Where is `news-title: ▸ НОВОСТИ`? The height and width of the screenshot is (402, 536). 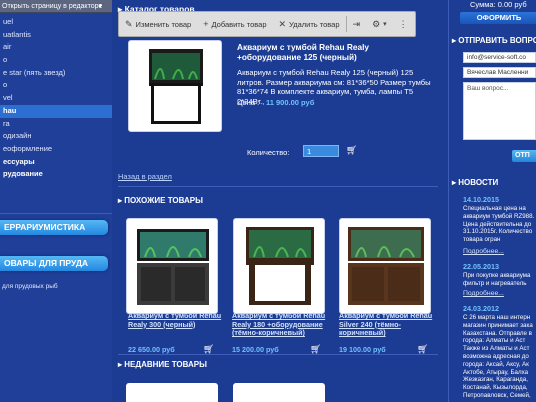 news-title: ▸ НОВОСТИ is located at coordinates (475, 182).